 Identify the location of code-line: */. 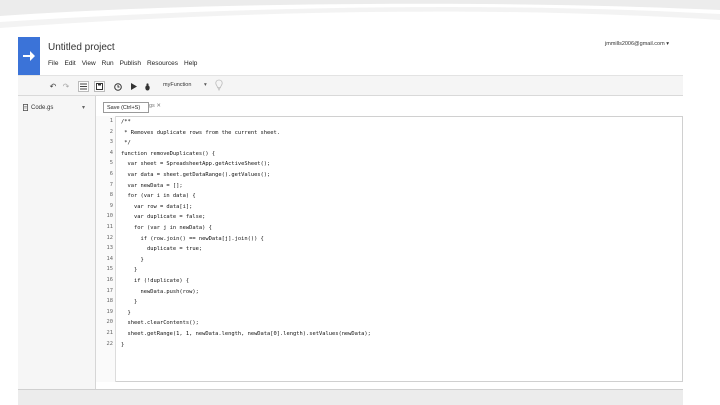
(126, 143).